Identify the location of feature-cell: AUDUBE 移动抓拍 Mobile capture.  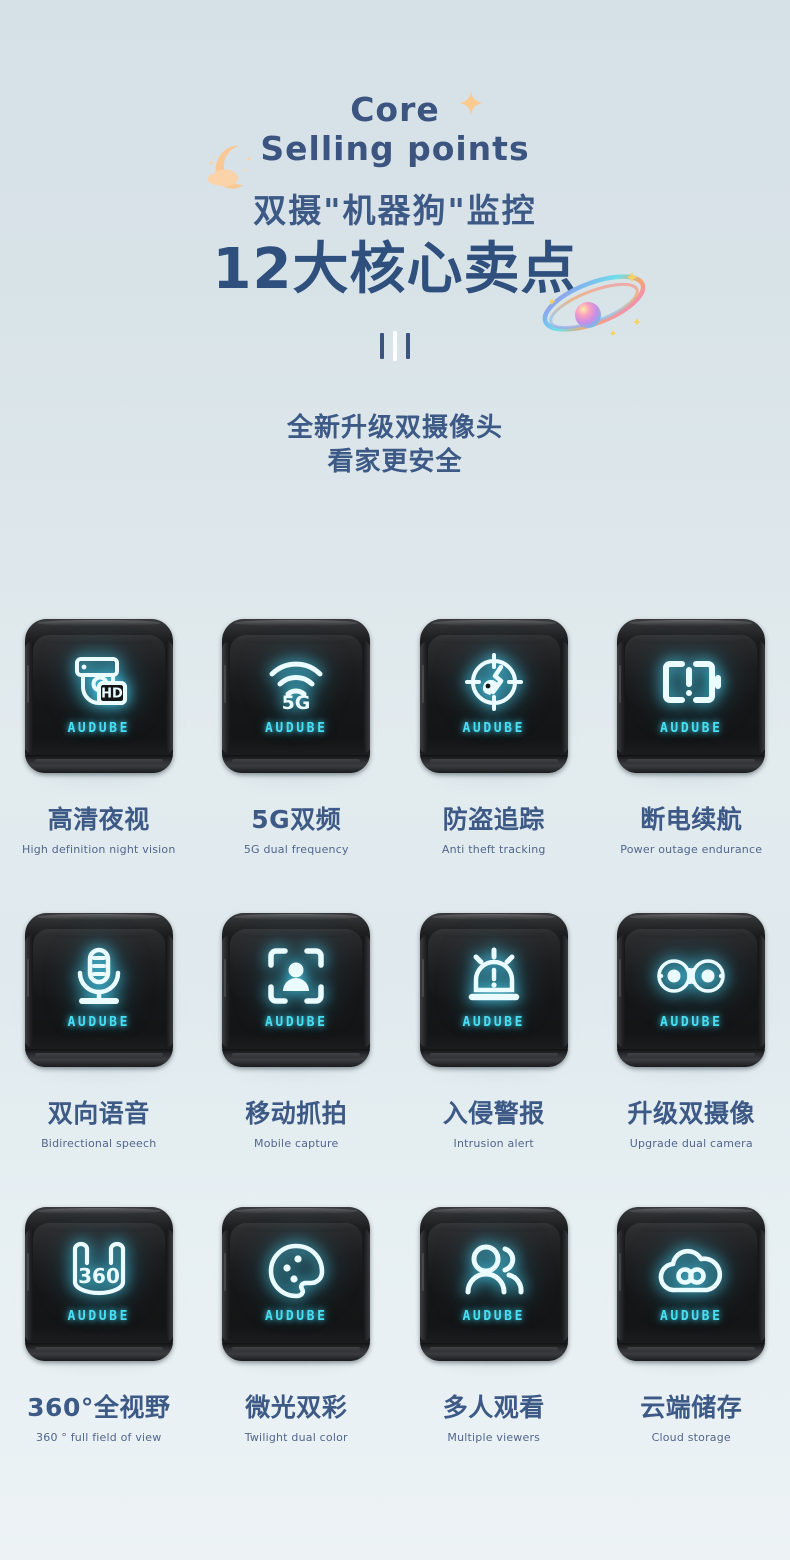
(297, 1025).